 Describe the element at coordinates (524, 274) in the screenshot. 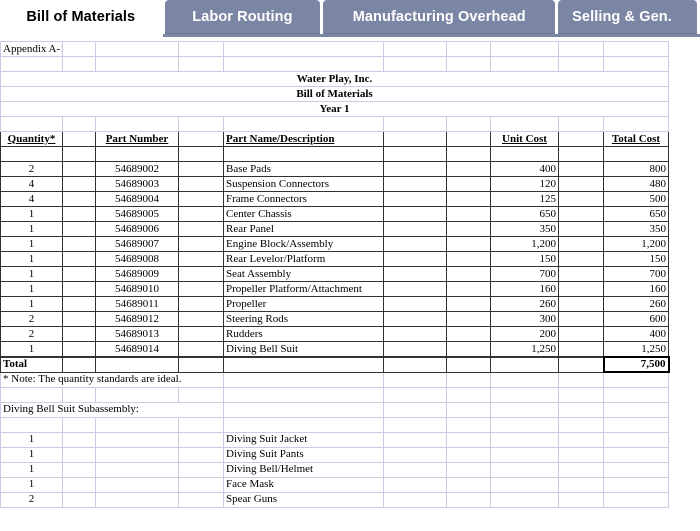

I see `cell-unit-cost: 700` at that location.